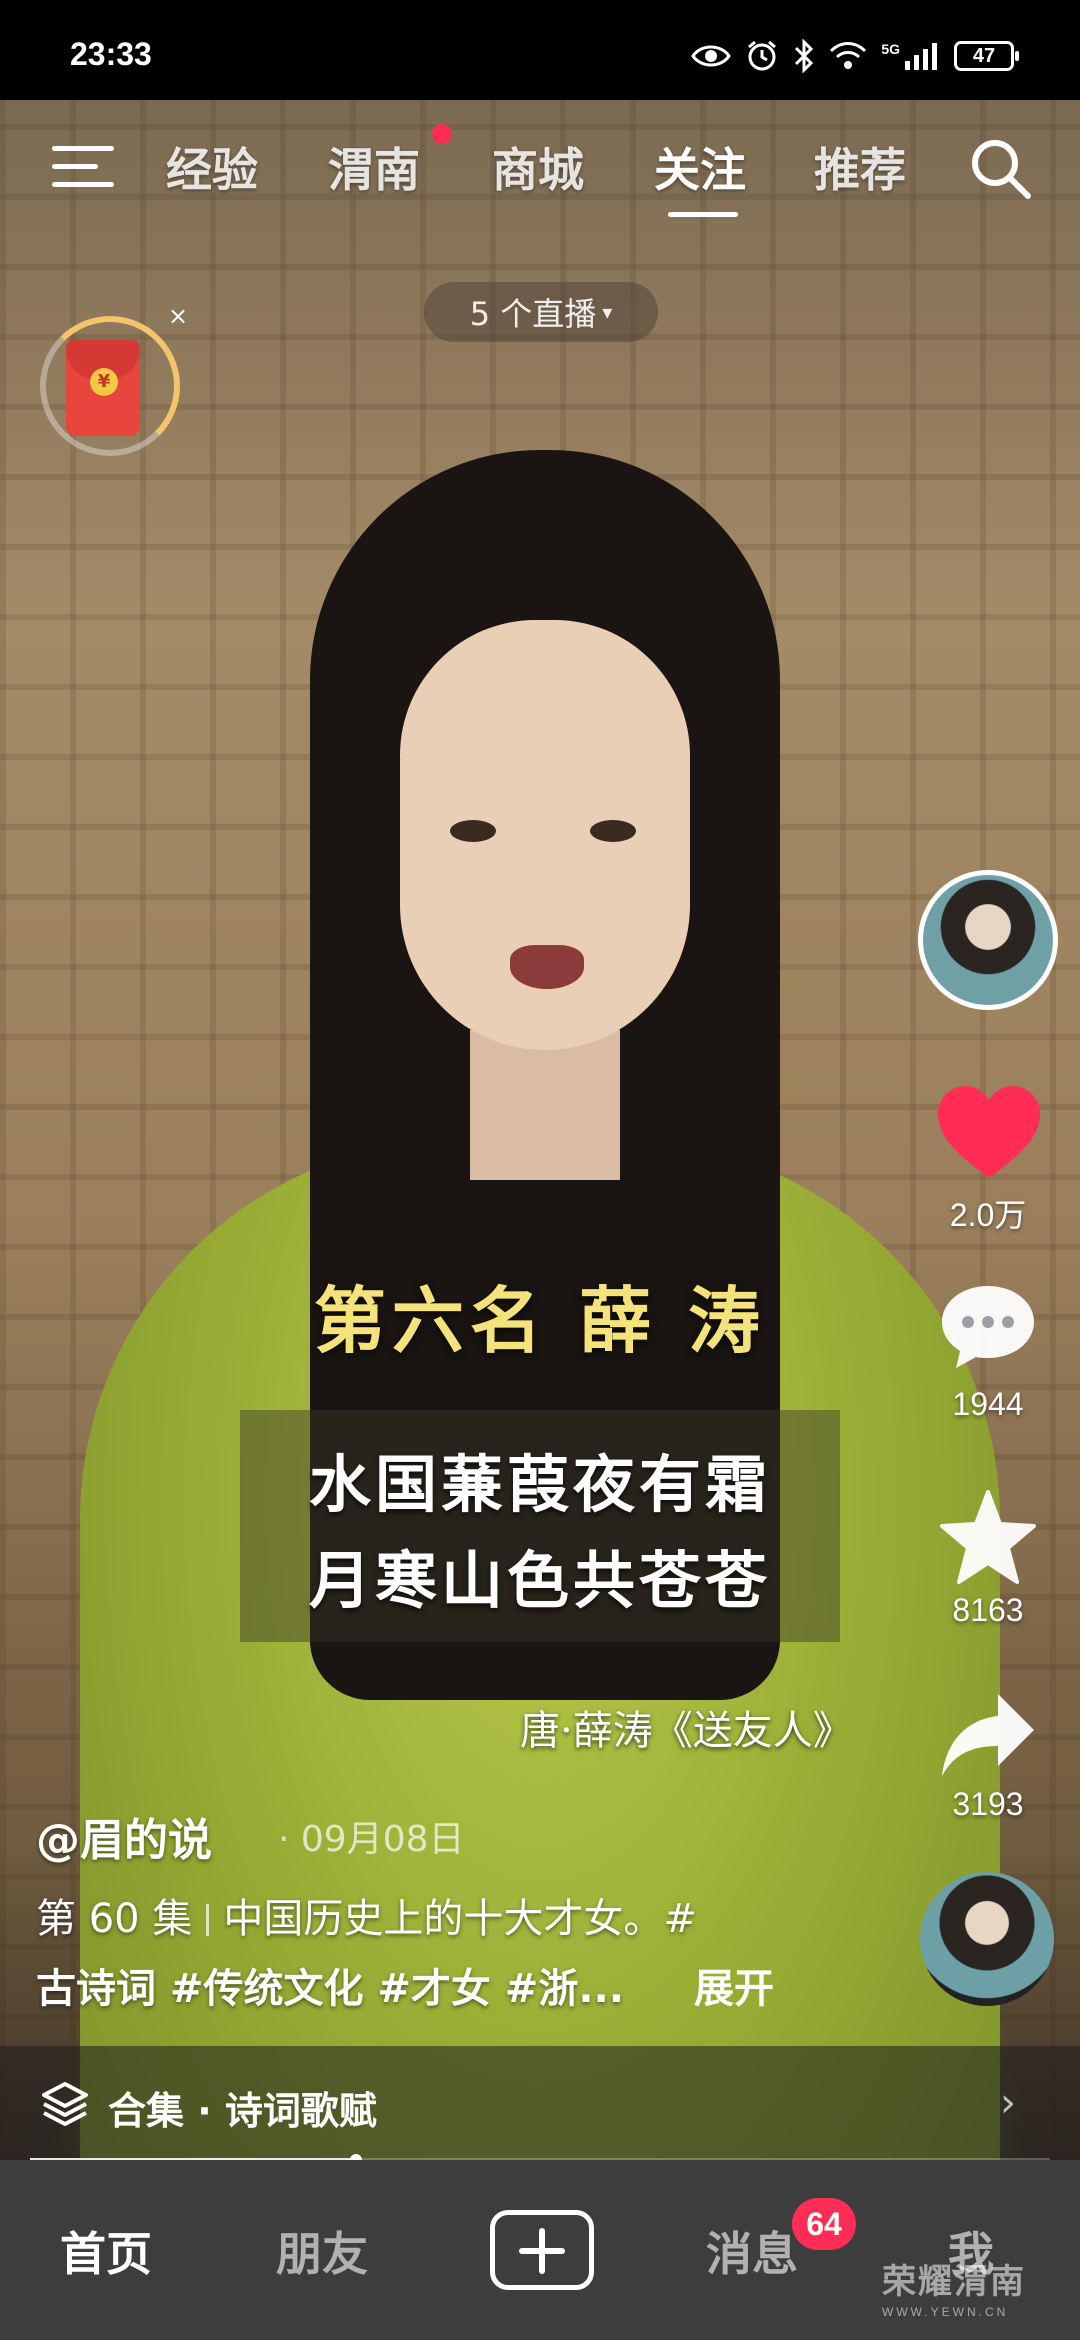  What do you see at coordinates (988, 1215) in the screenshot?
I see `like-count: 2.0万` at bounding box center [988, 1215].